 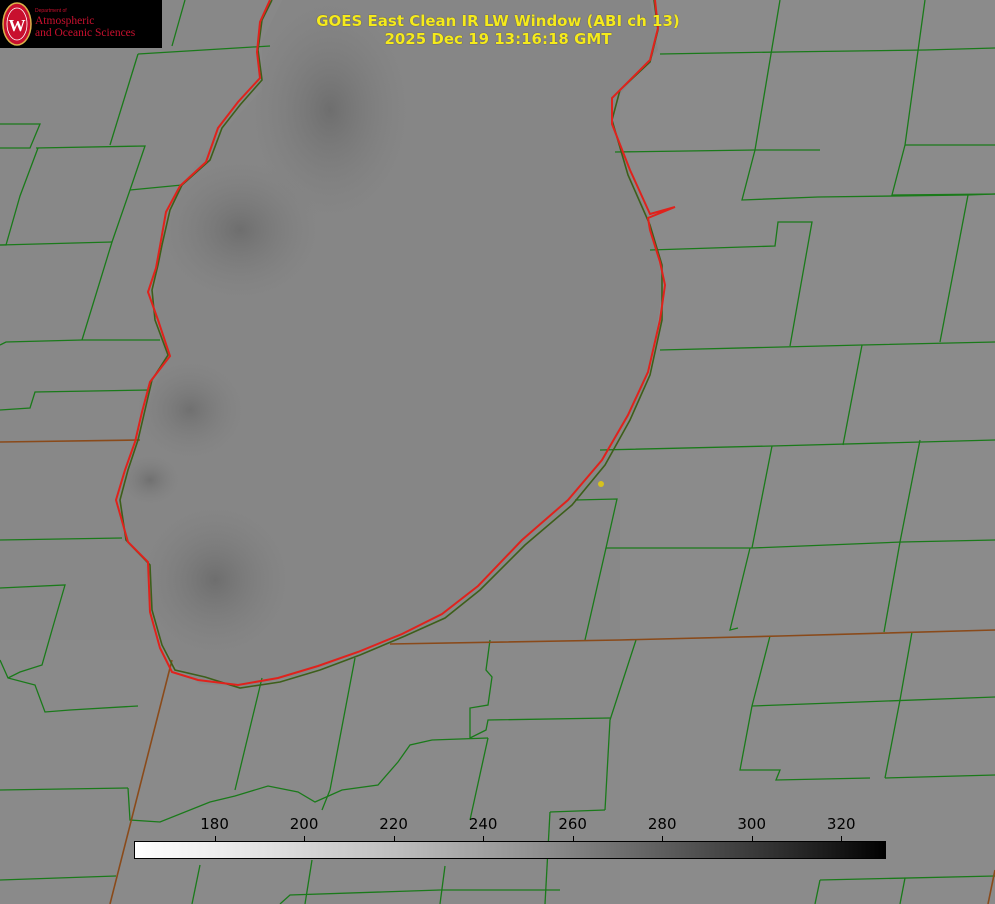 What do you see at coordinates (483, 824) in the screenshot?
I see `colorbar-tick-label: 240` at bounding box center [483, 824].